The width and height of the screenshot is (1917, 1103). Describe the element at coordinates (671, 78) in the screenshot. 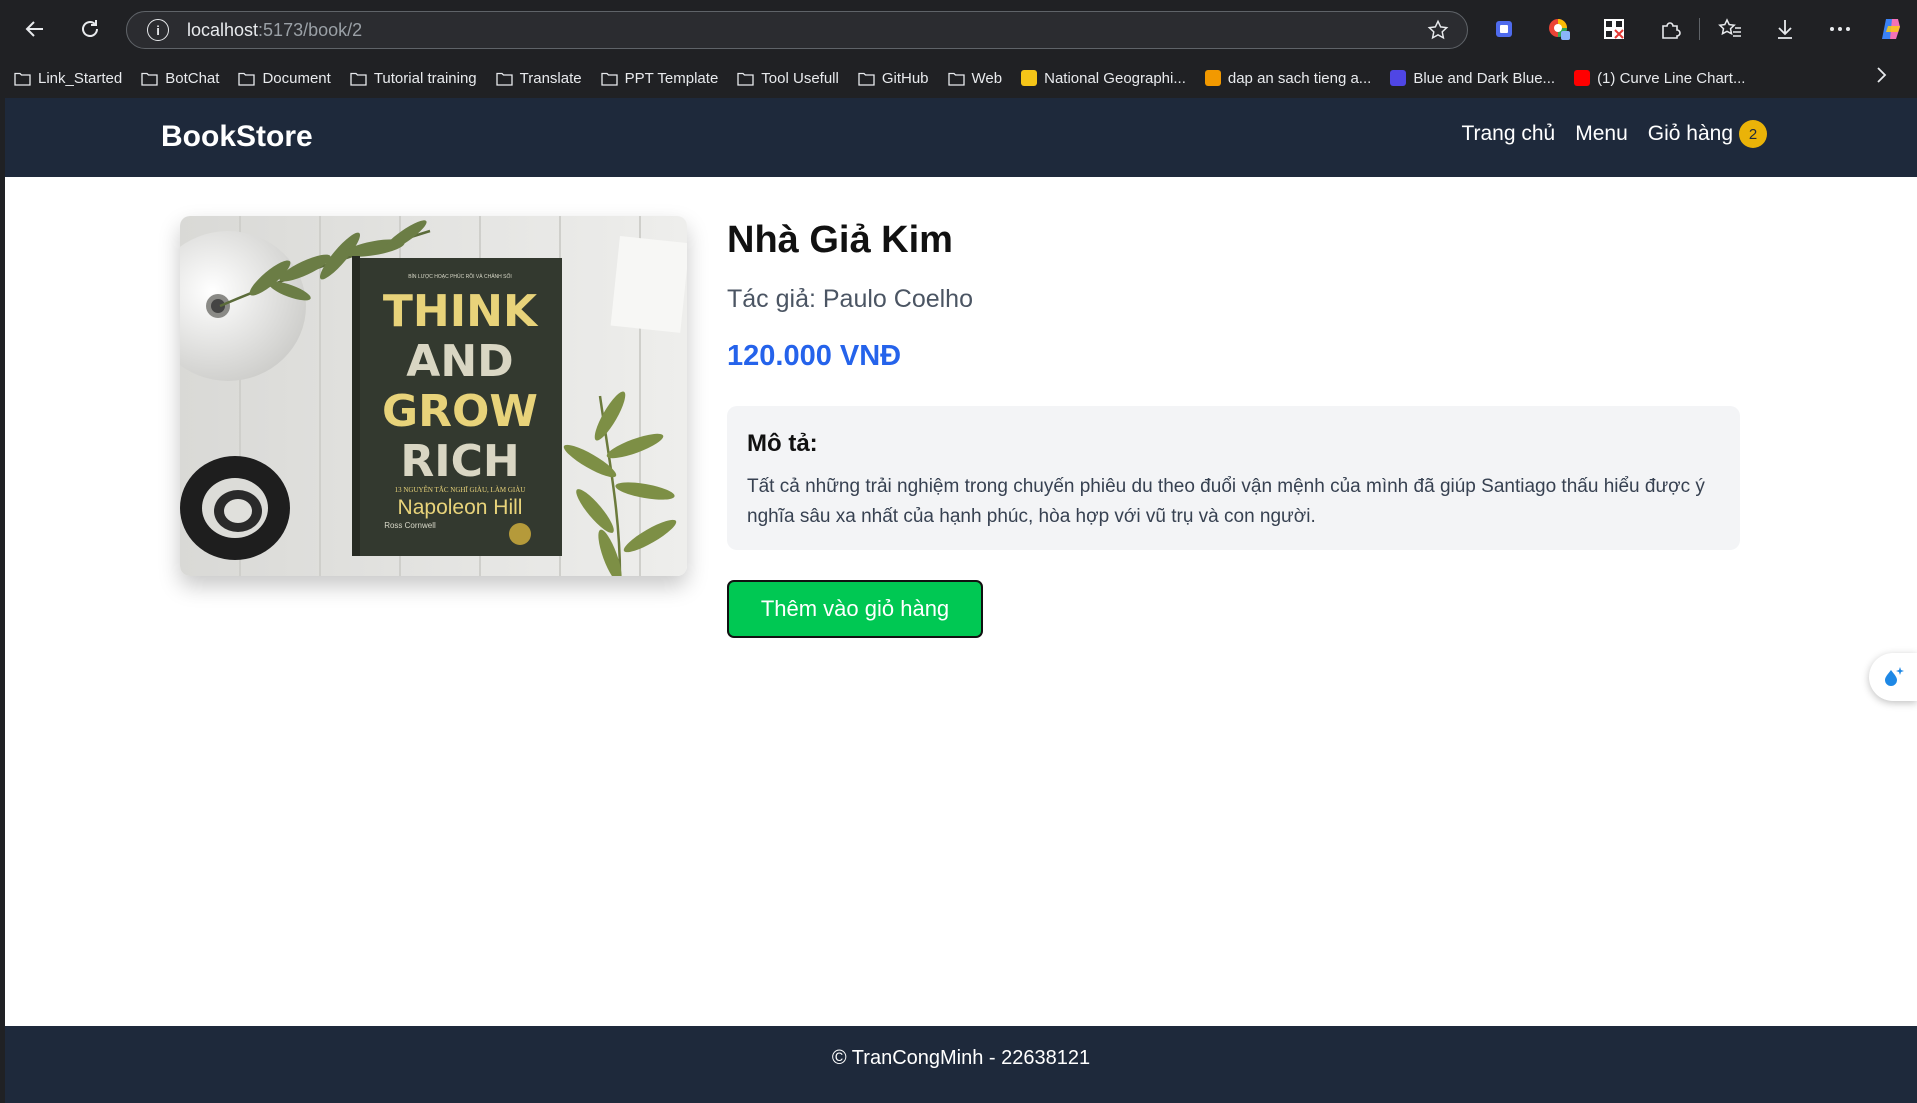

I see `bookmark-label: PPT Template` at that location.